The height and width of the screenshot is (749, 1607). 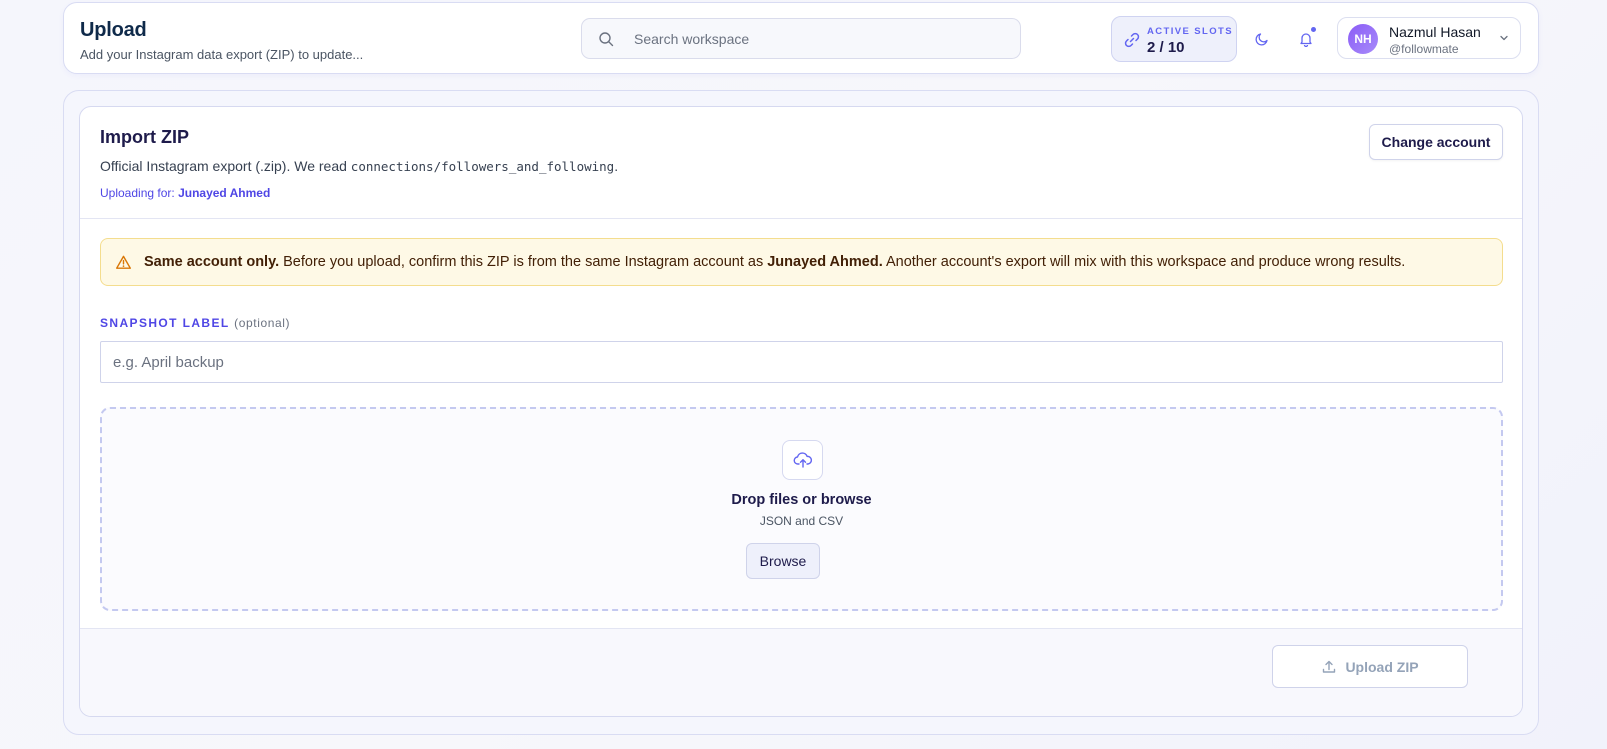 I want to click on user-menu: NH Nazmul Hasan @followmate, so click(x=1429, y=38).